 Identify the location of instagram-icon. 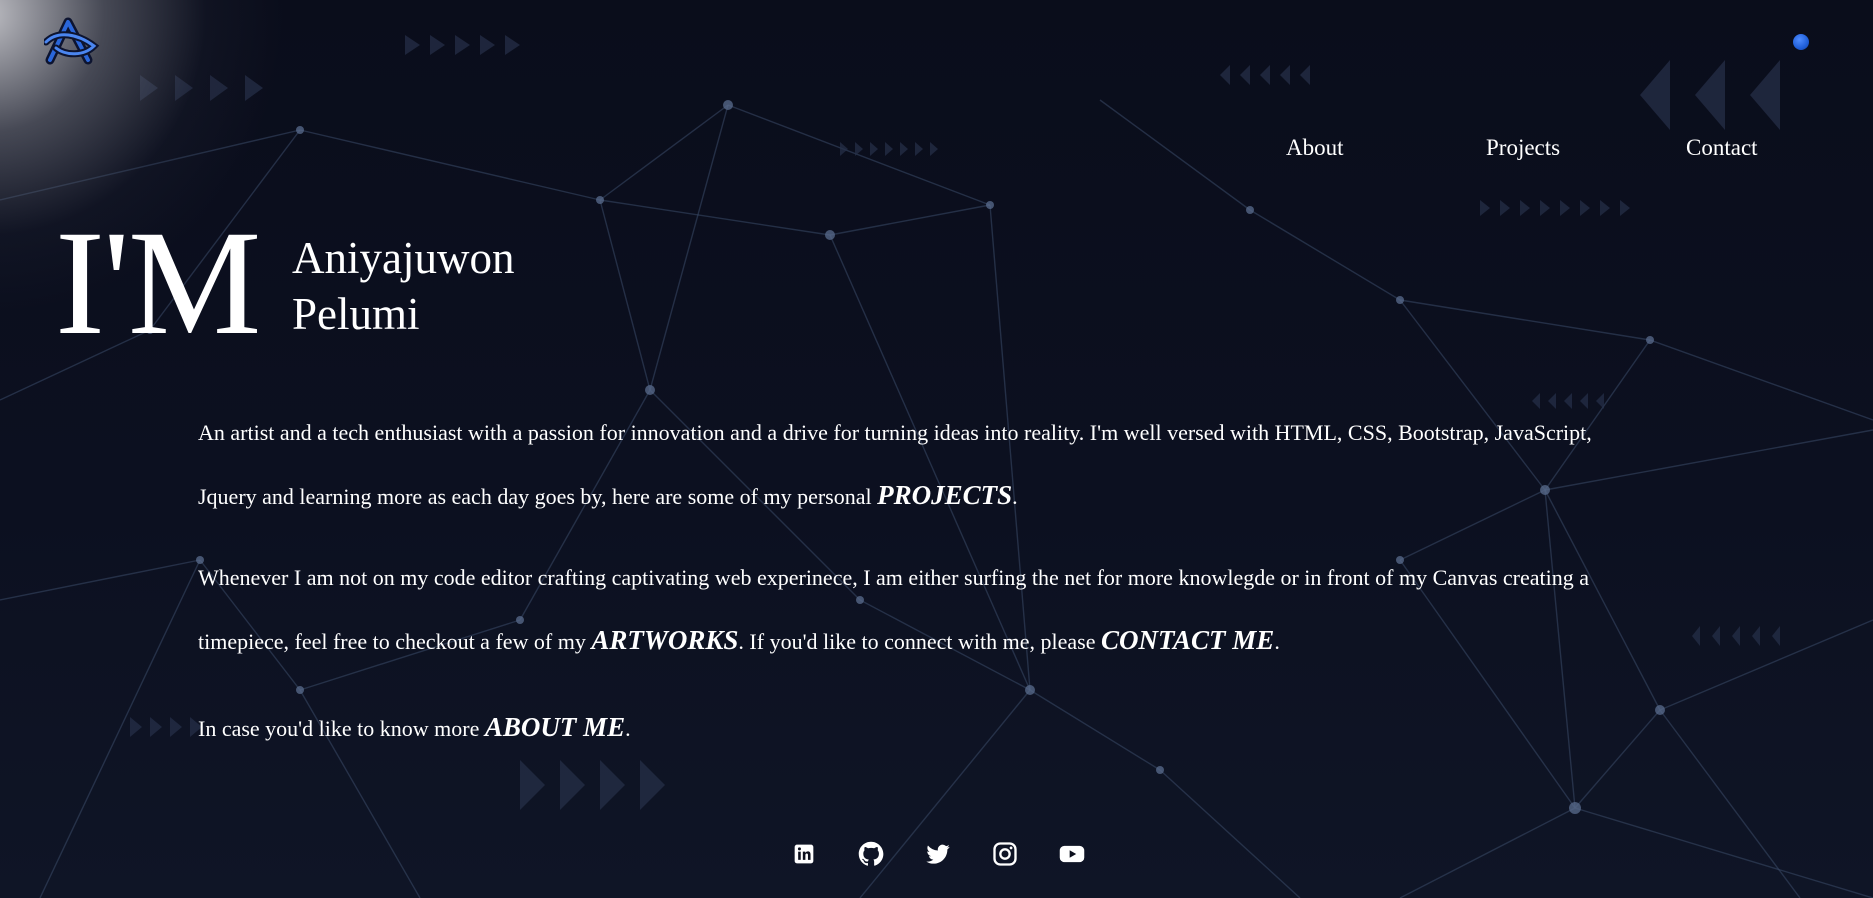
(1005, 854).